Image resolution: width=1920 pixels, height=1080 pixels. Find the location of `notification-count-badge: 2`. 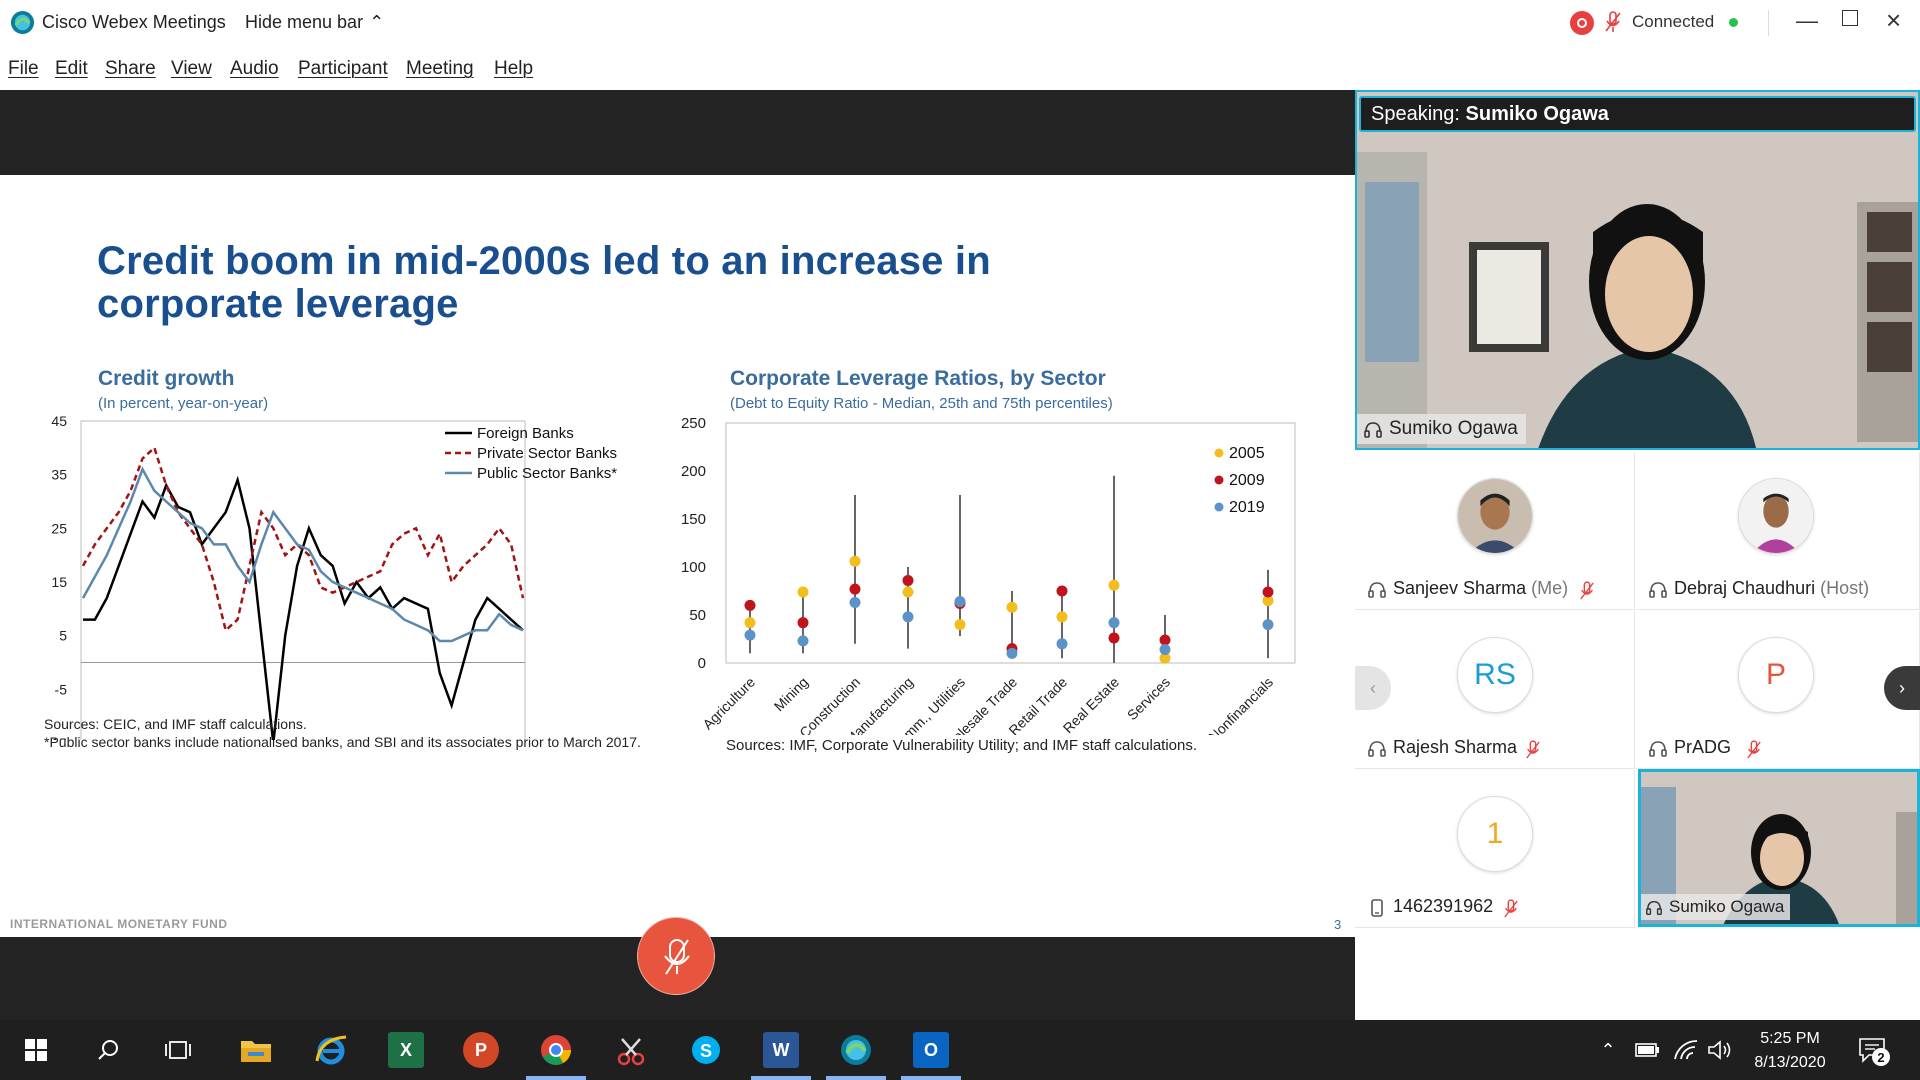

notification-count-badge: 2 is located at coordinates (1881, 1057).